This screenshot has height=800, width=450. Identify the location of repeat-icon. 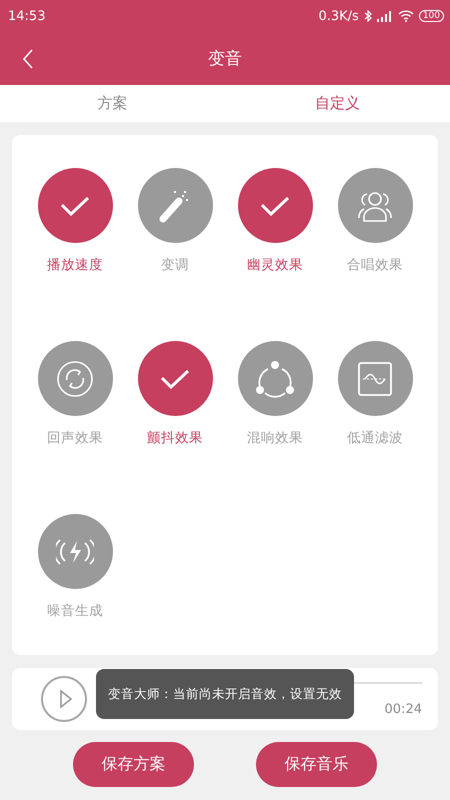
(75, 379).